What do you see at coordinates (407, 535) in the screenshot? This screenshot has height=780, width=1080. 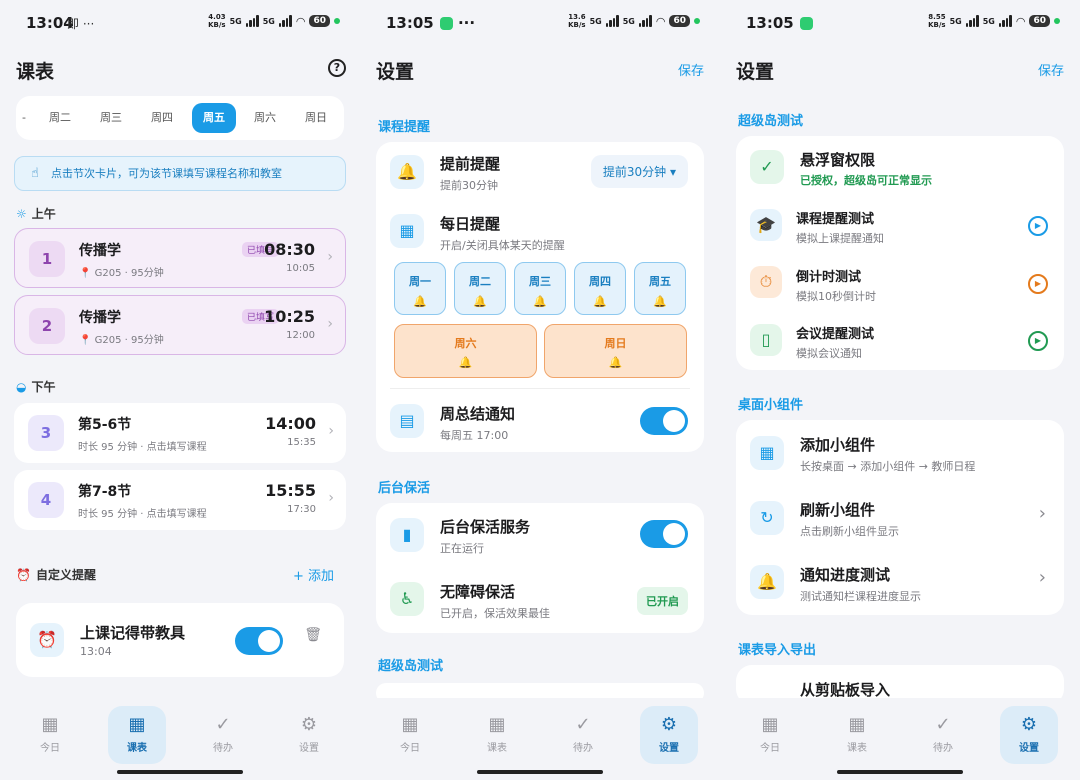 I see `battery-charging-icon: ▮` at bounding box center [407, 535].